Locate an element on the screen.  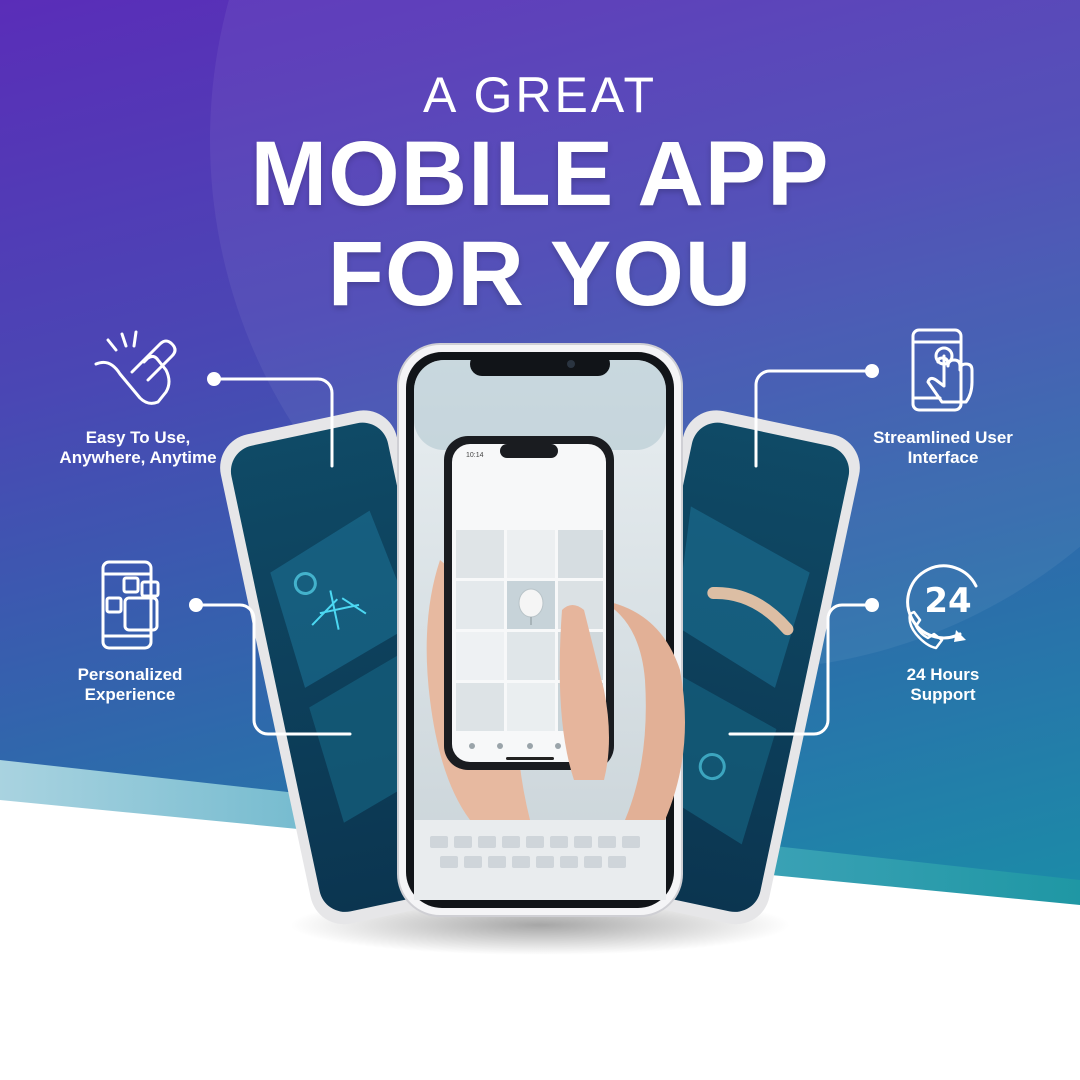
phone-24-icon: 24 is located at coordinates (942, 607).